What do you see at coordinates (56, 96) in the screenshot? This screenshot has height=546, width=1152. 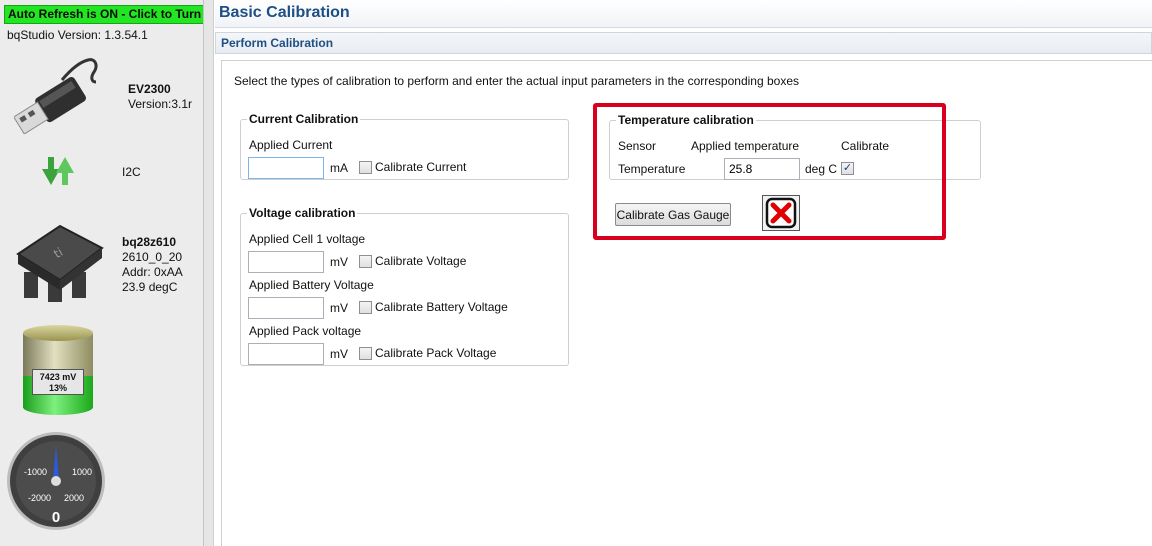 I see `usb-adapter-icon` at bounding box center [56, 96].